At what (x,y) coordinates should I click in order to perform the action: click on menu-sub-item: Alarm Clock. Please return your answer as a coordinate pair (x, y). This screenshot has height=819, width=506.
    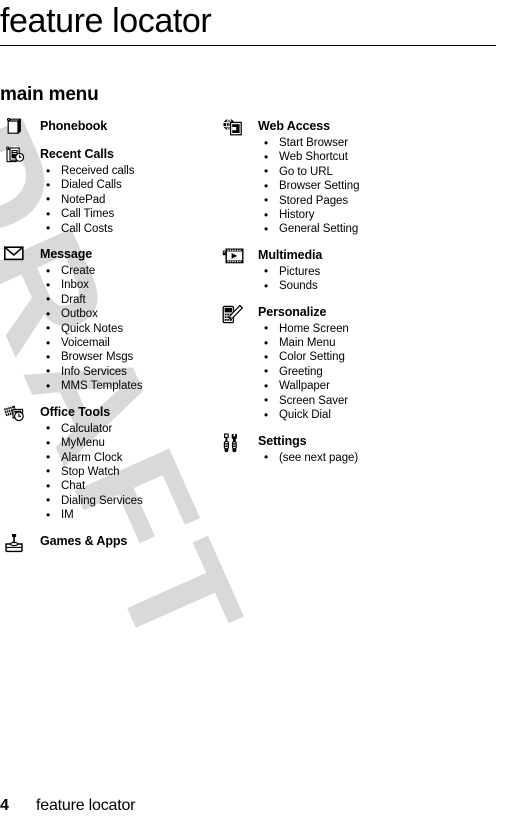
    Looking at the image, I should click on (127, 457).